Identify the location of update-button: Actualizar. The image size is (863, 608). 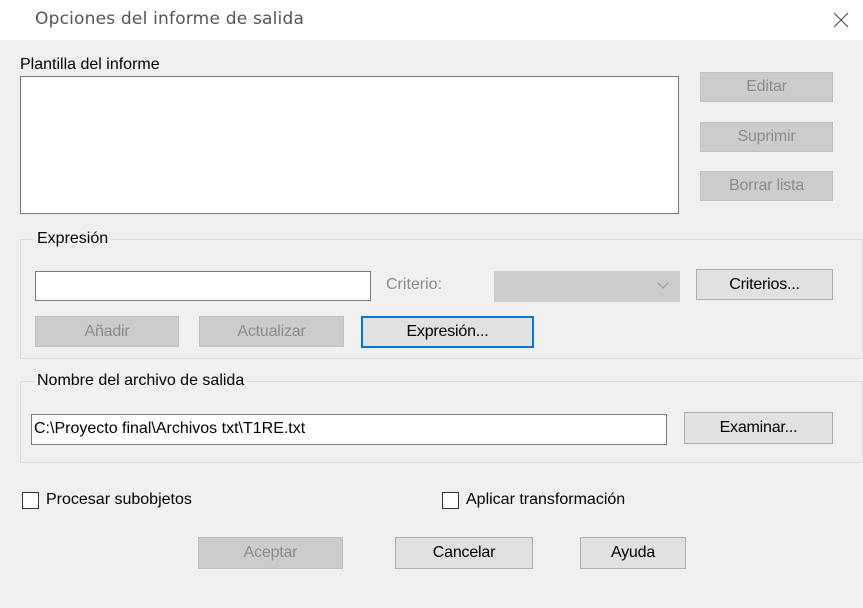
(271, 331).